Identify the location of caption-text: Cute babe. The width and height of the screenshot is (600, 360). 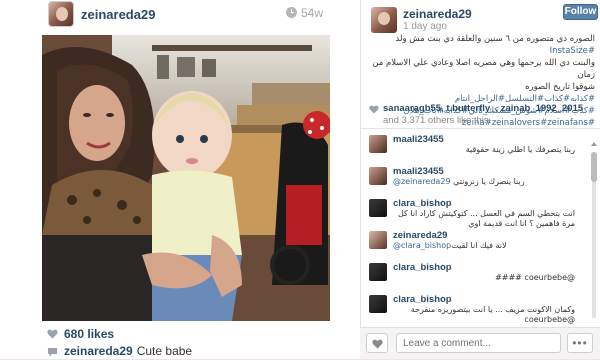
(164, 351).